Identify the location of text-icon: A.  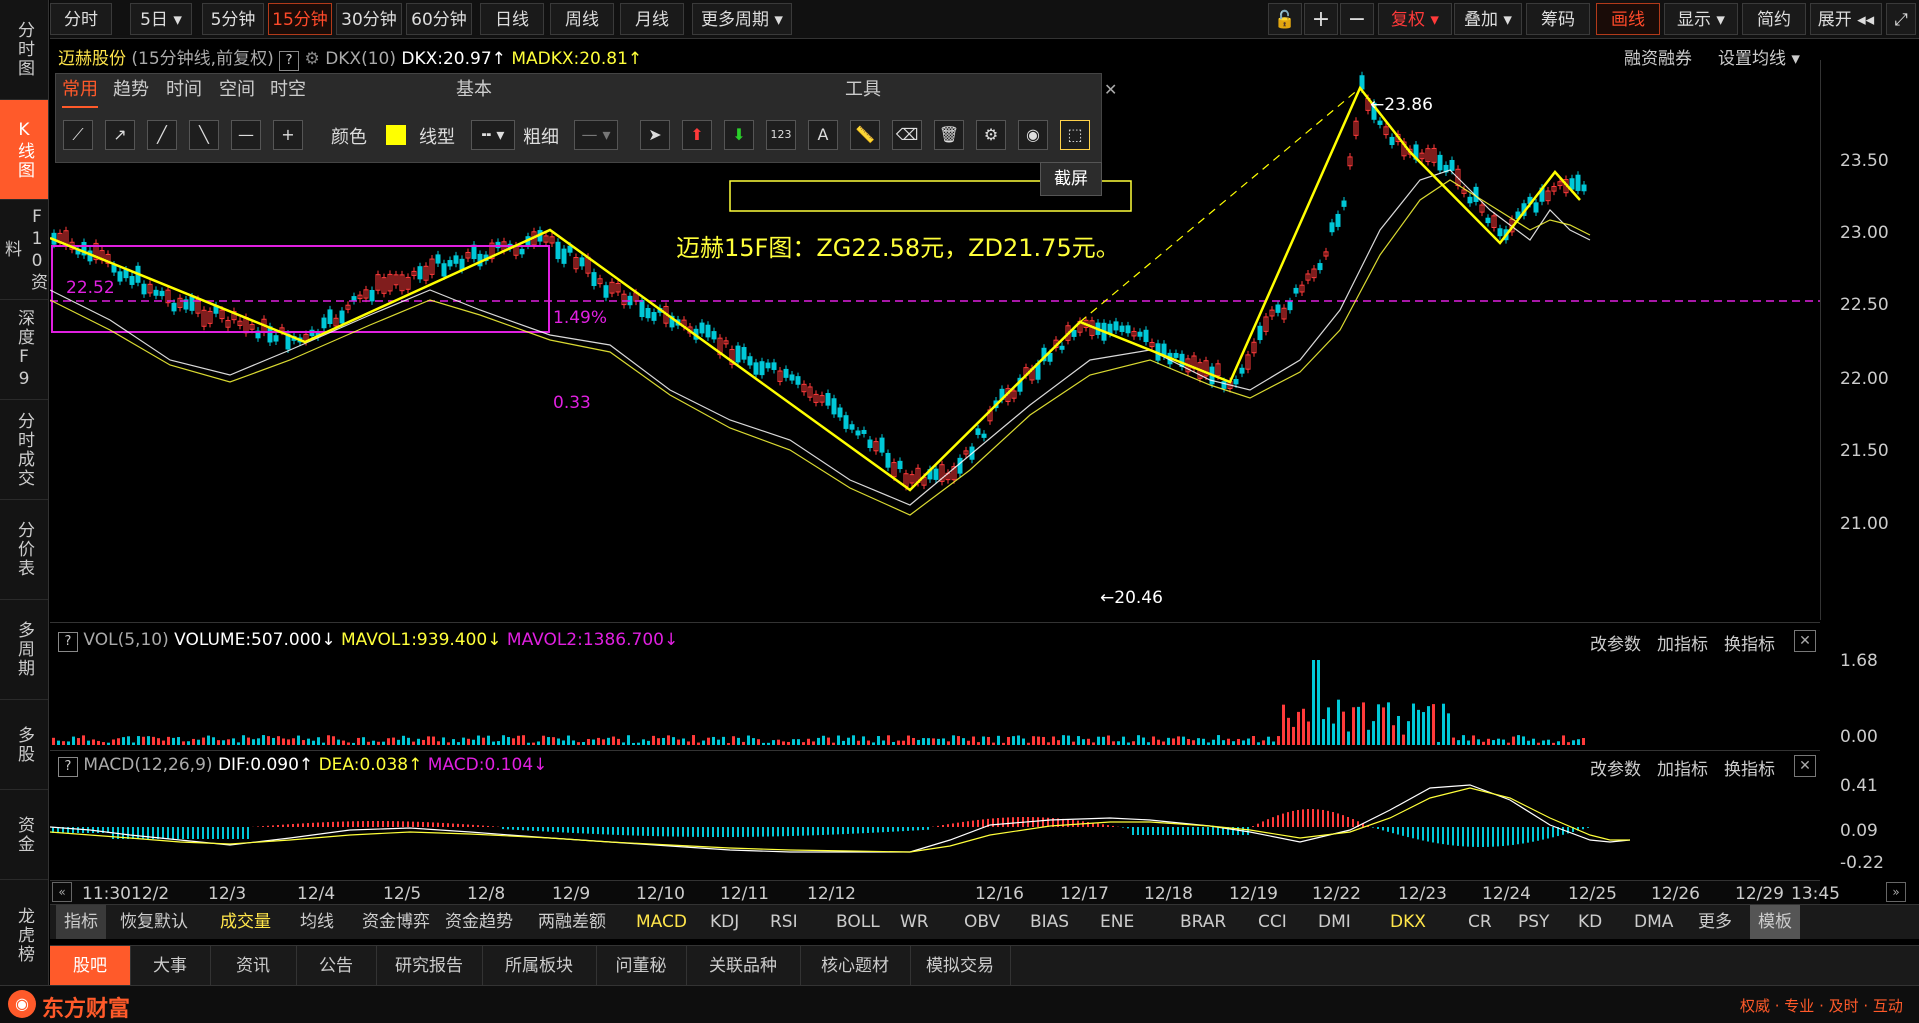
(823, 135).